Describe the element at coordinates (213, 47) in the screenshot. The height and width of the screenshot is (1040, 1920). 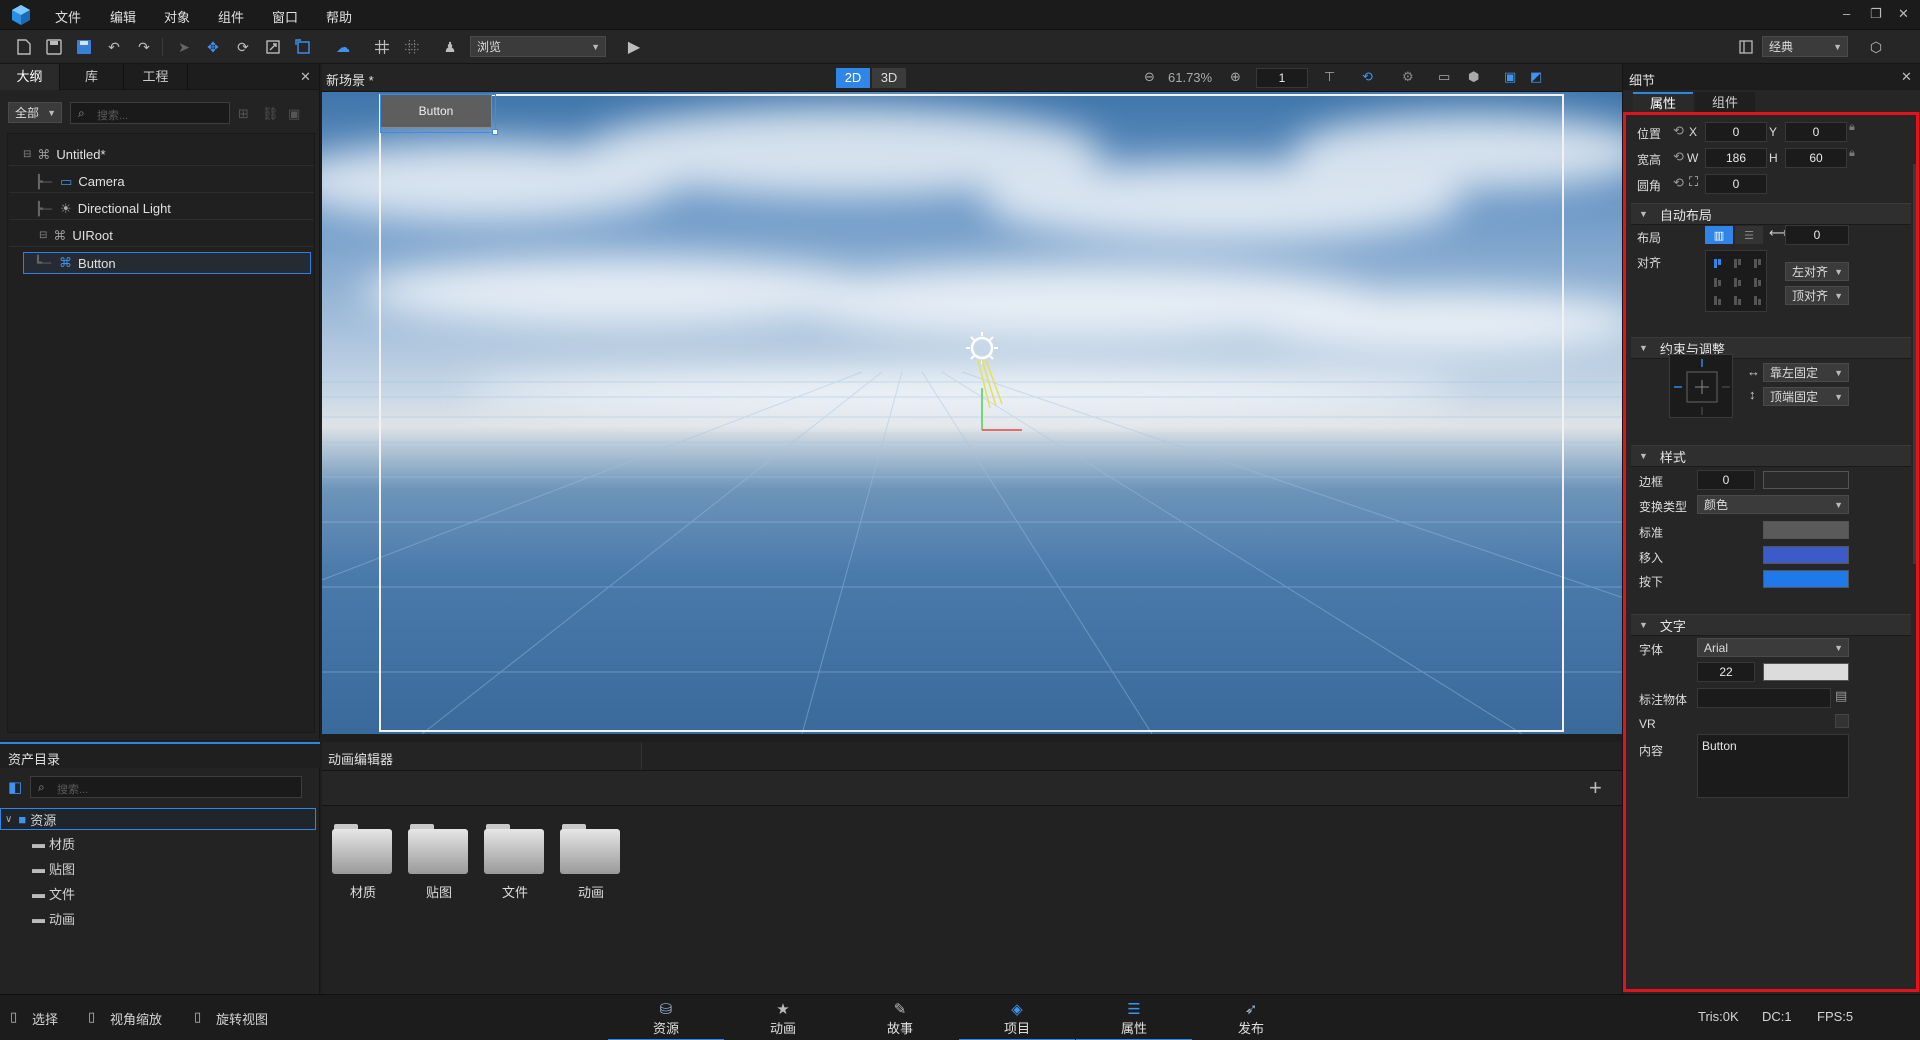
I see `move-tool-icon: ✥` at that location.